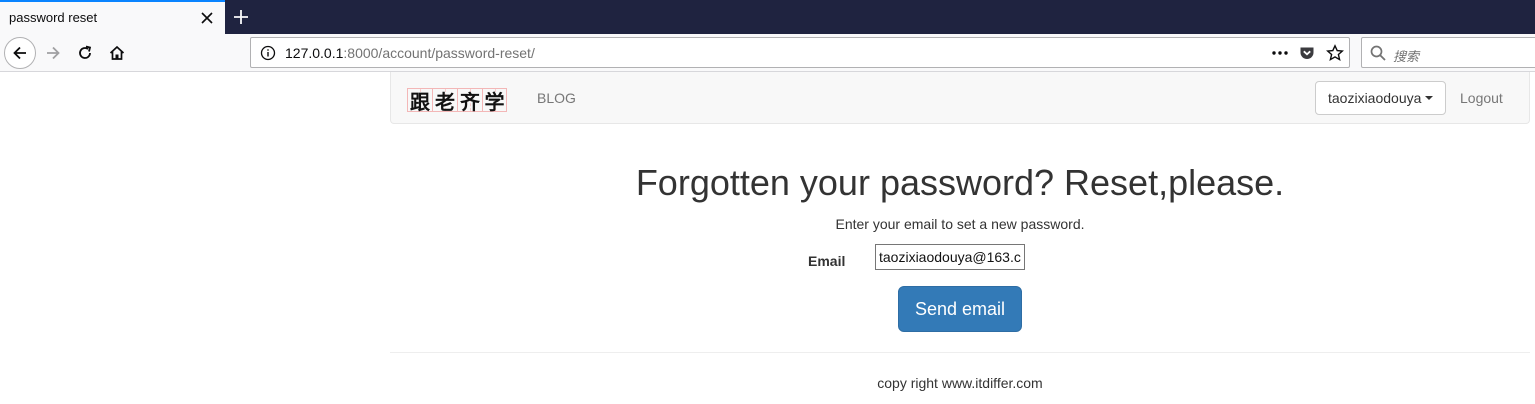 The image size is (1535, 404). Describe the element at coordinates (268, 53) in the screenshot. I see `info-icon` at that location.